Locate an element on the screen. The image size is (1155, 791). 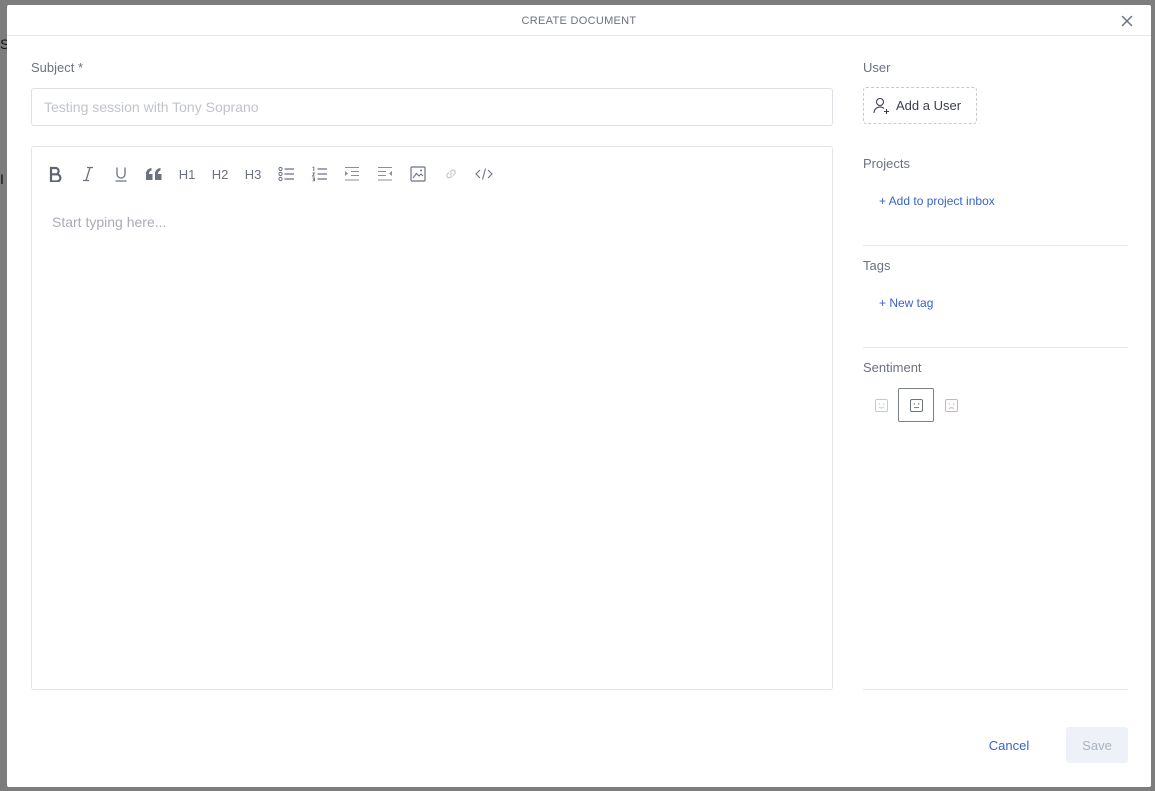
outdent-button is located at coordinates (385, 174).